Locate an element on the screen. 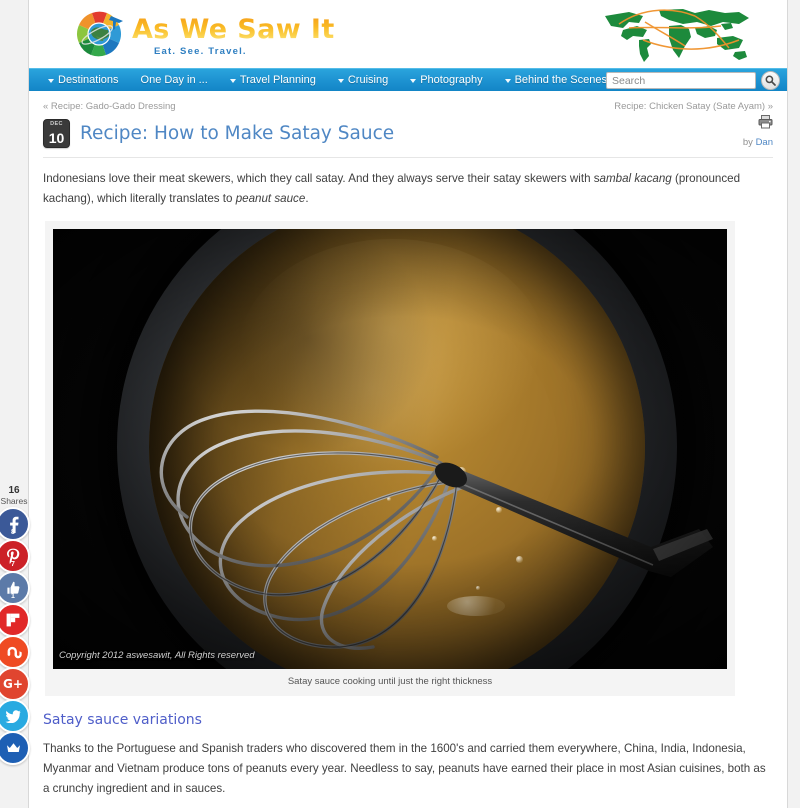 The height and width of the screenshot is (808, 800). crown-icon is located at coordinates (13, 747).